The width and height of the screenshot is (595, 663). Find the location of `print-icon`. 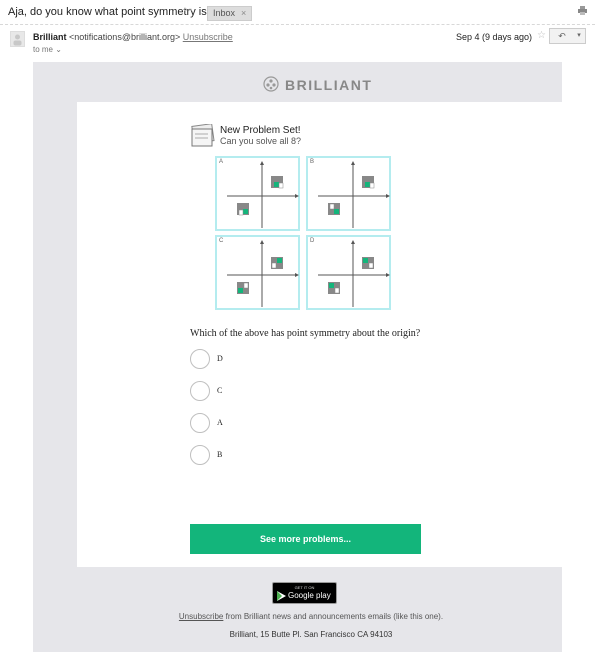

print-icon is located at coordinates (582, 10).